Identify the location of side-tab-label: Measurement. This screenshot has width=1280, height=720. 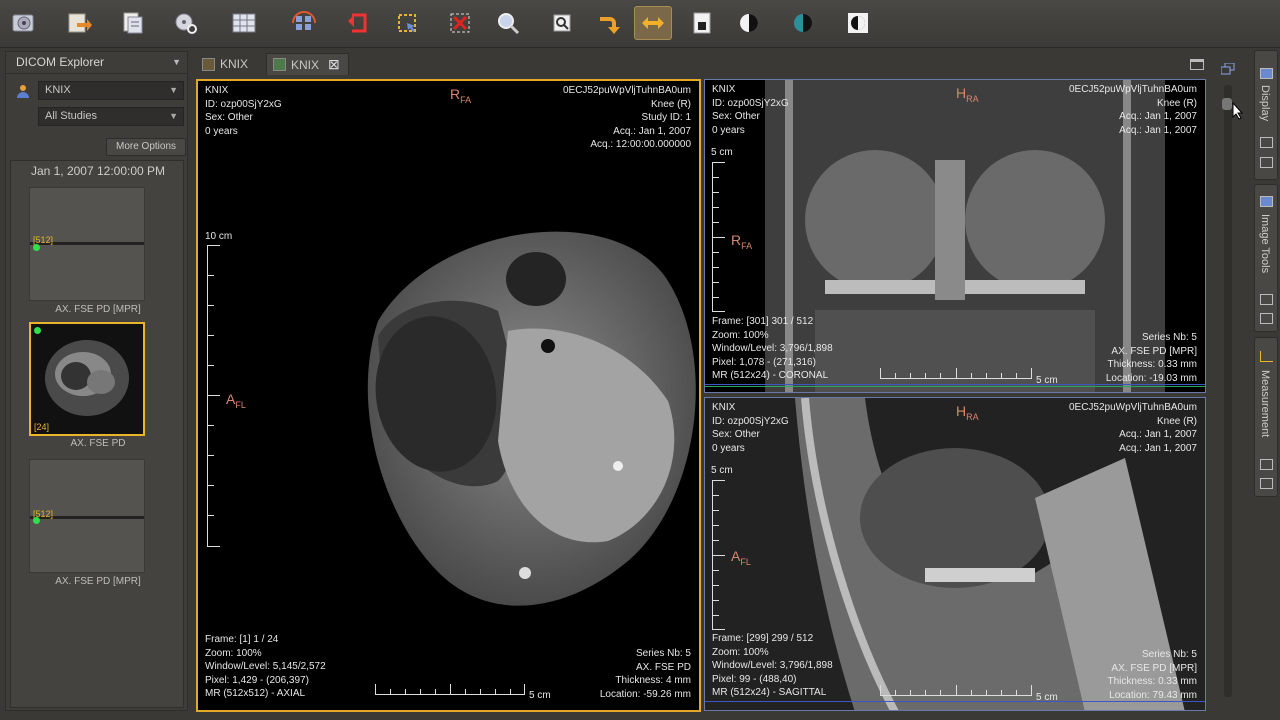
(1265, 404).